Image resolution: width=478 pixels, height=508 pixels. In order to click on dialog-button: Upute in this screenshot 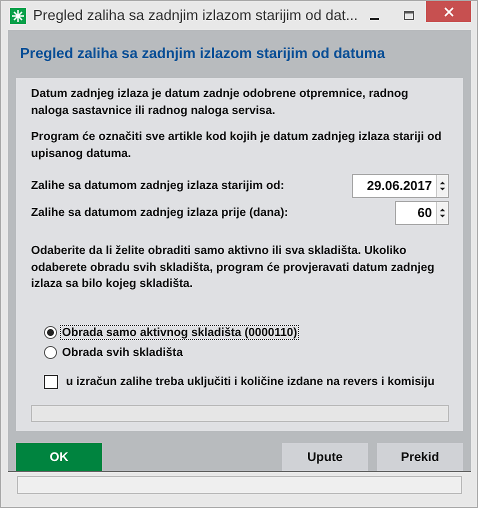, I will do `click(325, 456)`.